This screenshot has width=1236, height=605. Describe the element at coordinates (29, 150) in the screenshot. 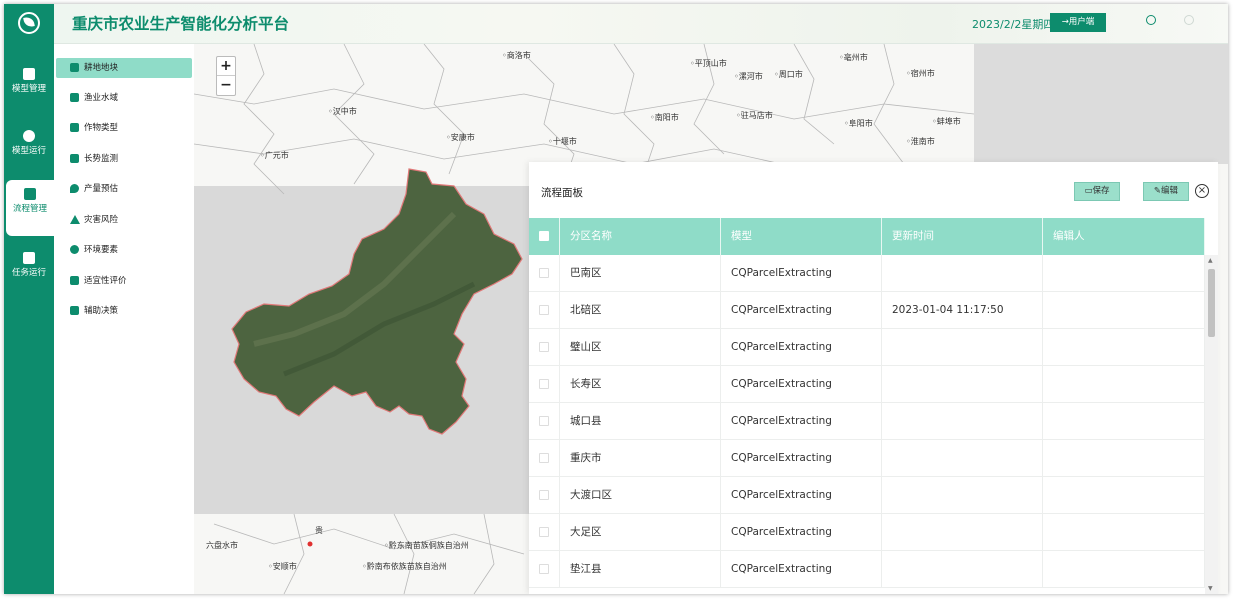

I see `rail-item-model-run: 模型运行` at that location.